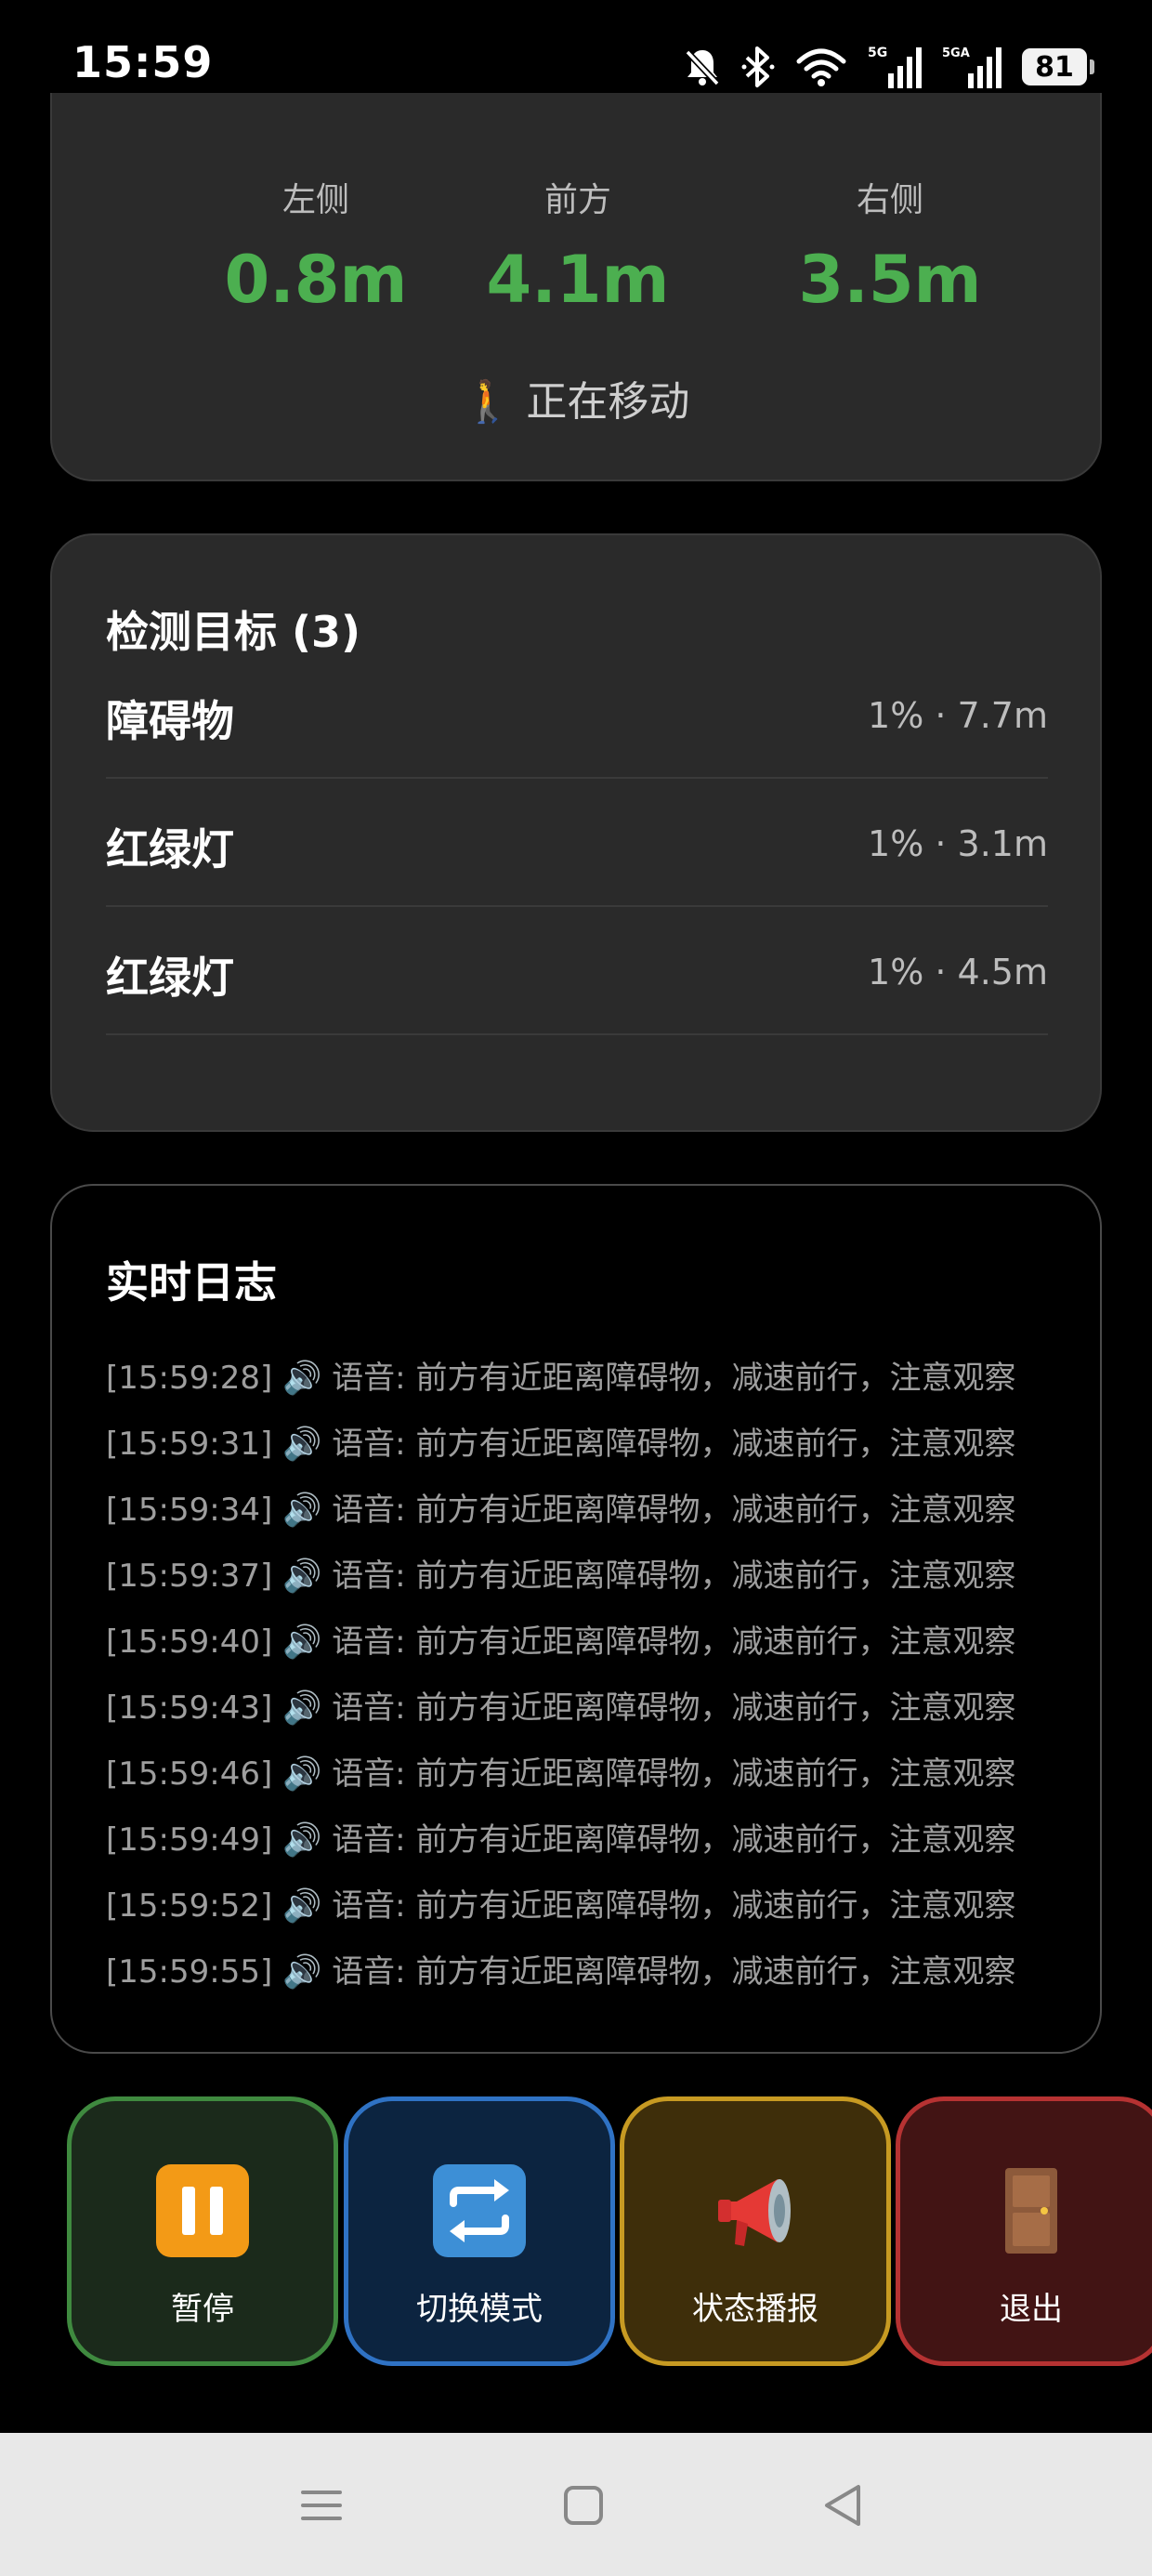  Describe the element at coordinates (577, 843) in the screenshot. I see `target-row: 红绿灯 1% · 3.1m` at that location.